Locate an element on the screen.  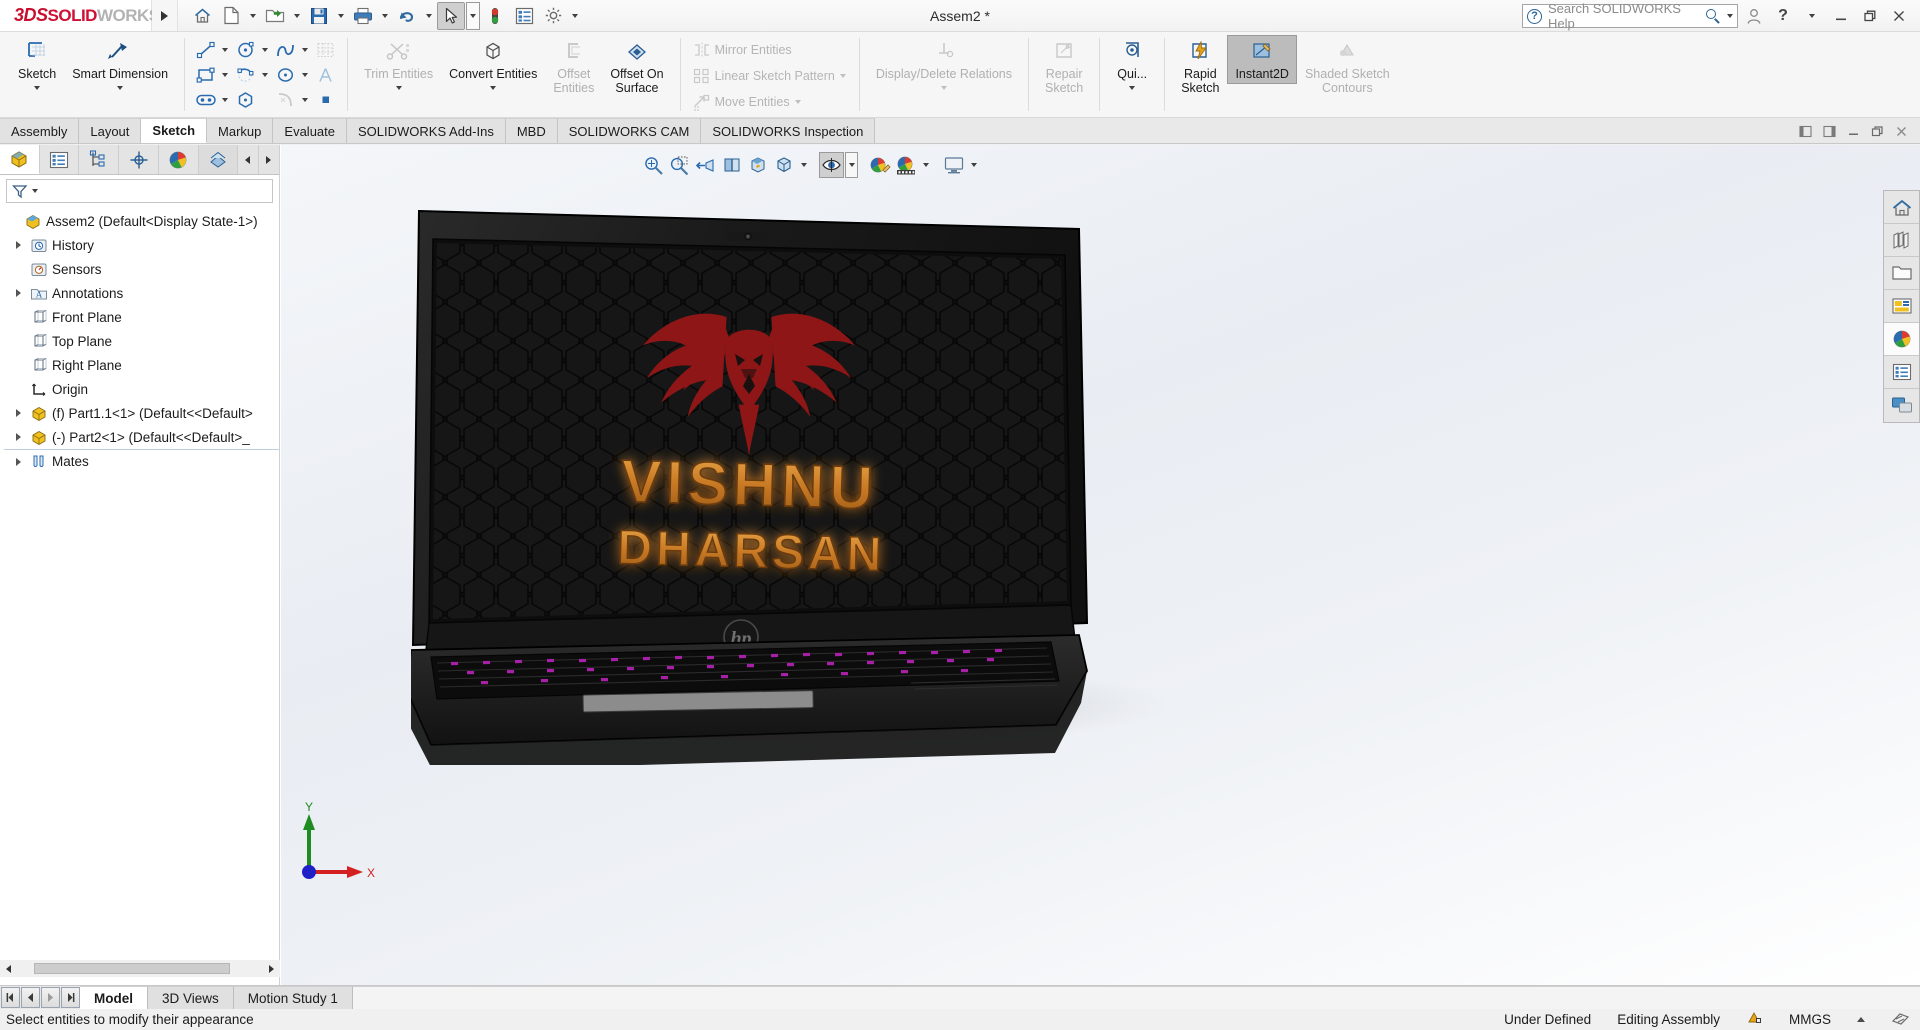
repair-sketch-button: Repair Sketch is located at coordinates (1064, 67).